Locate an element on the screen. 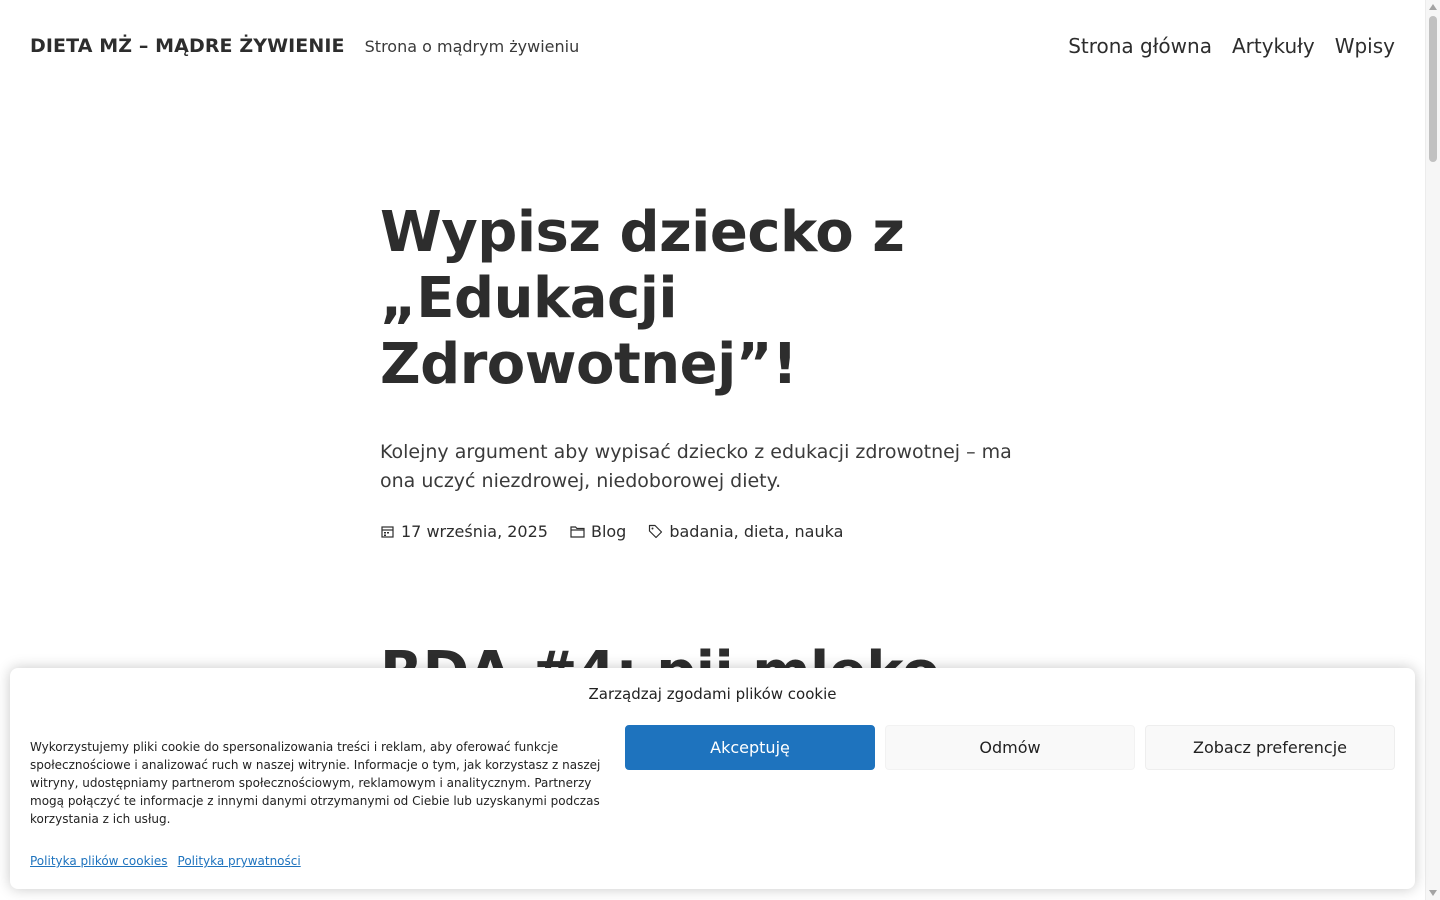 The image size is (1440, 900). nav-item-articles: Artykuły is located at coordinates (1273, 46).